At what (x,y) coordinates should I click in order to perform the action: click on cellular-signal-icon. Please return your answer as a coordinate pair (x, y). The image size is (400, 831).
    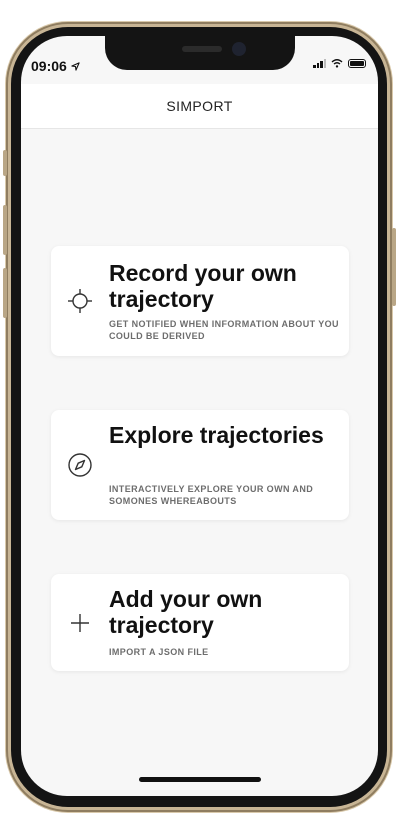
    Looking at the image, I should click on (319, 63).